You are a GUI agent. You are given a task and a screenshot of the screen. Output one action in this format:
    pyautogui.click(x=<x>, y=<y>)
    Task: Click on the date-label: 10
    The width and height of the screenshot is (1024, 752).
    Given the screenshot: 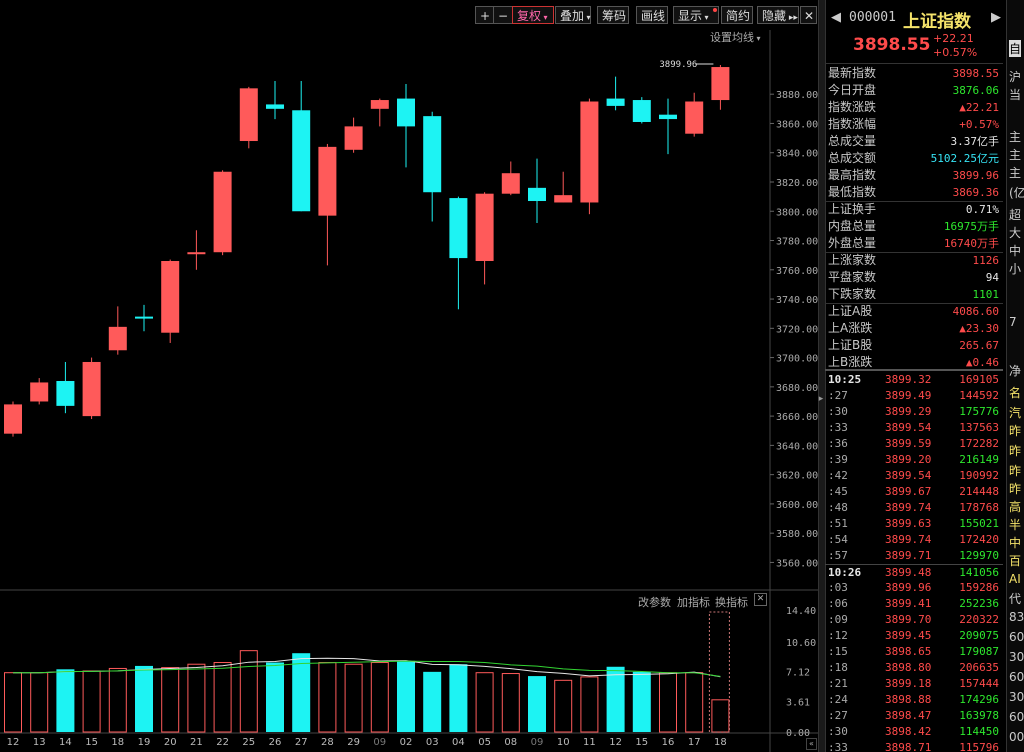 What is the action you would take?
    pyautogui.click(x=563, y=742)
    